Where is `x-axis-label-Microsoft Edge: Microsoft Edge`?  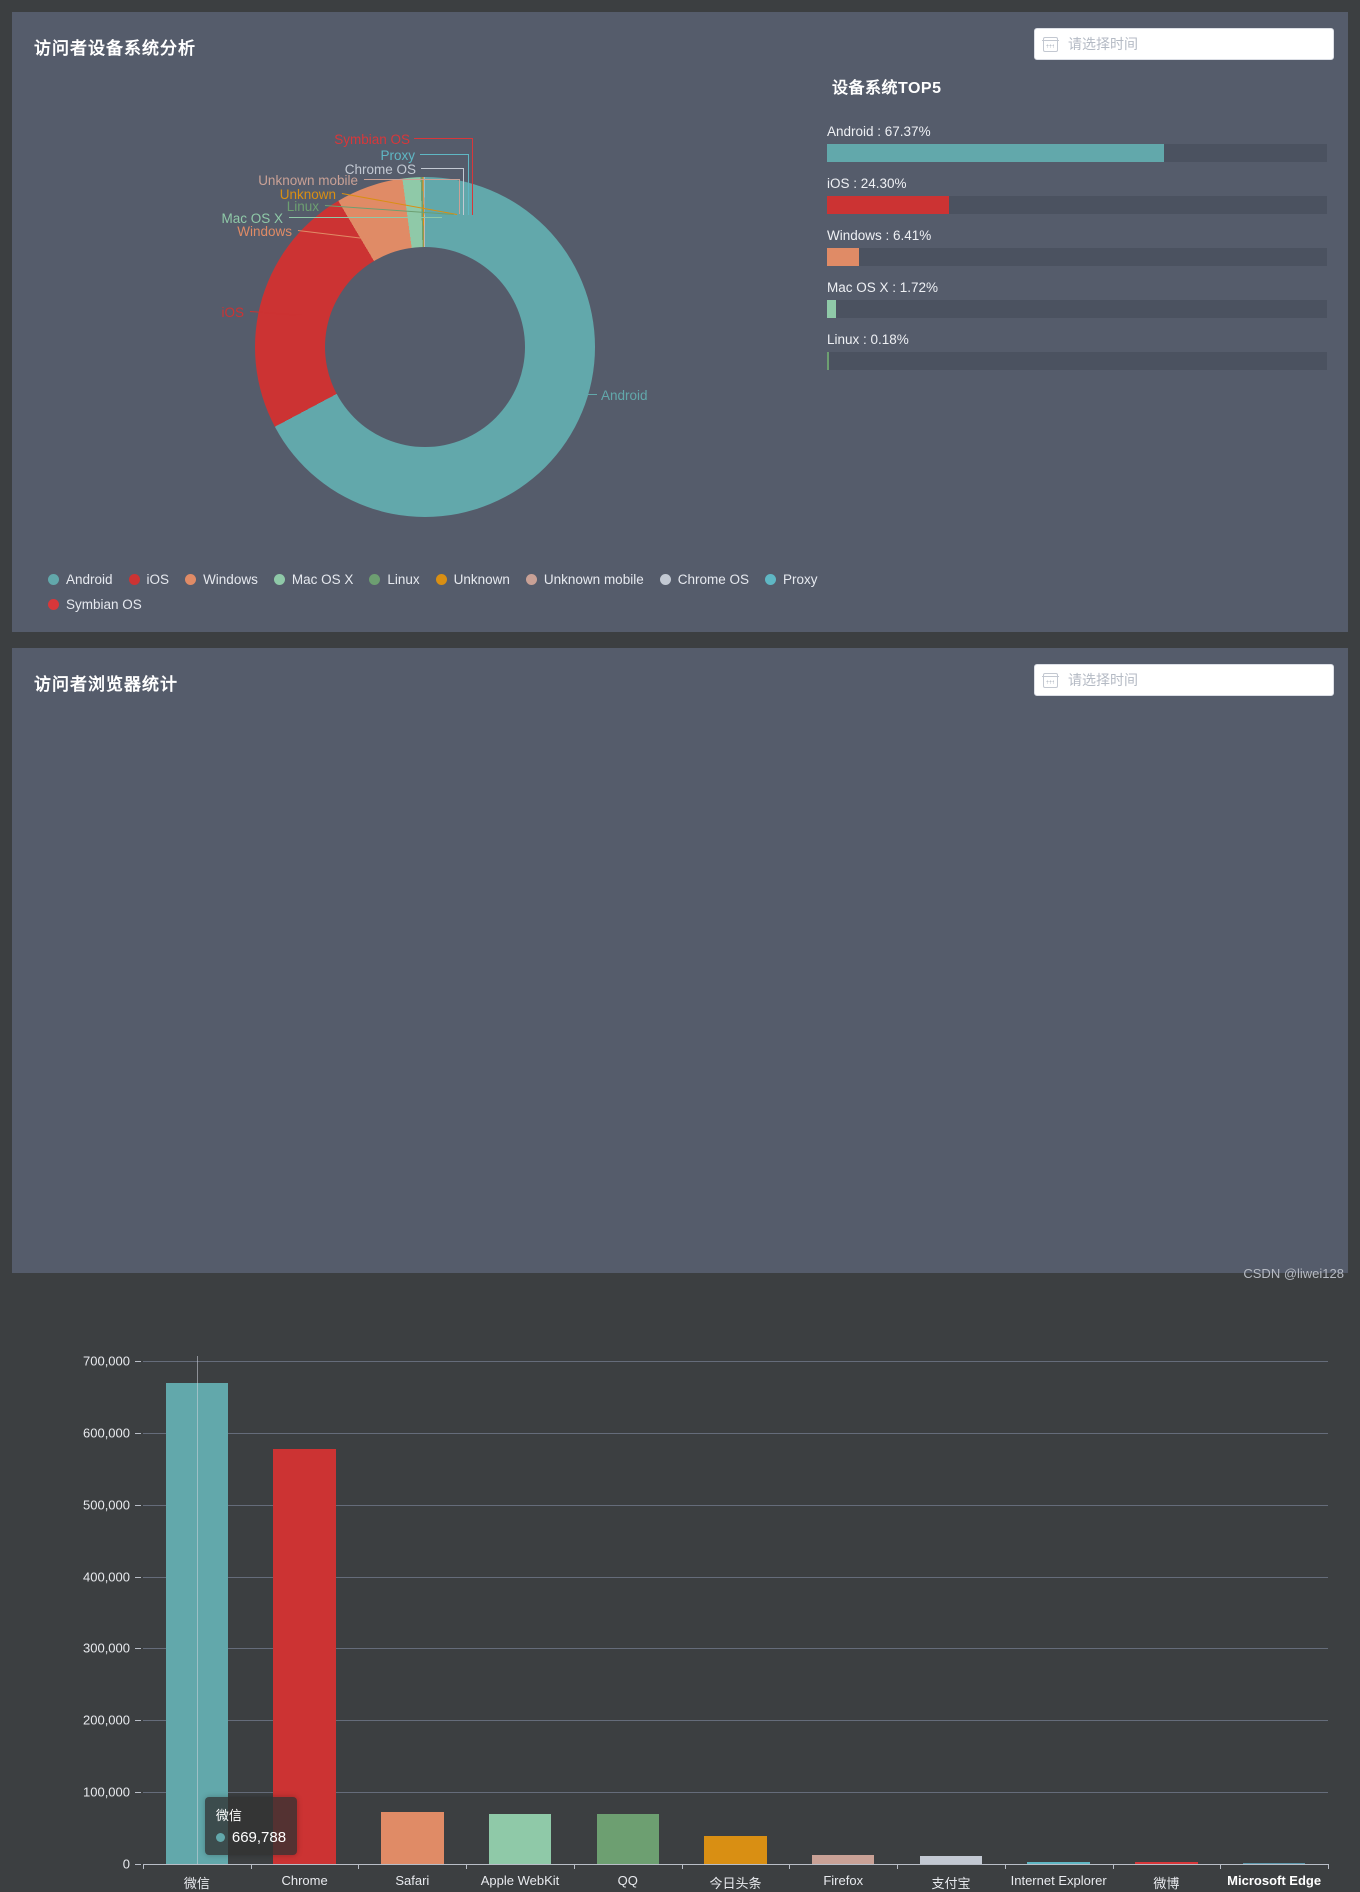 x-axis-label-Microsoft Edge: Microsoft Edge is located at coordinates (1274, 1880).